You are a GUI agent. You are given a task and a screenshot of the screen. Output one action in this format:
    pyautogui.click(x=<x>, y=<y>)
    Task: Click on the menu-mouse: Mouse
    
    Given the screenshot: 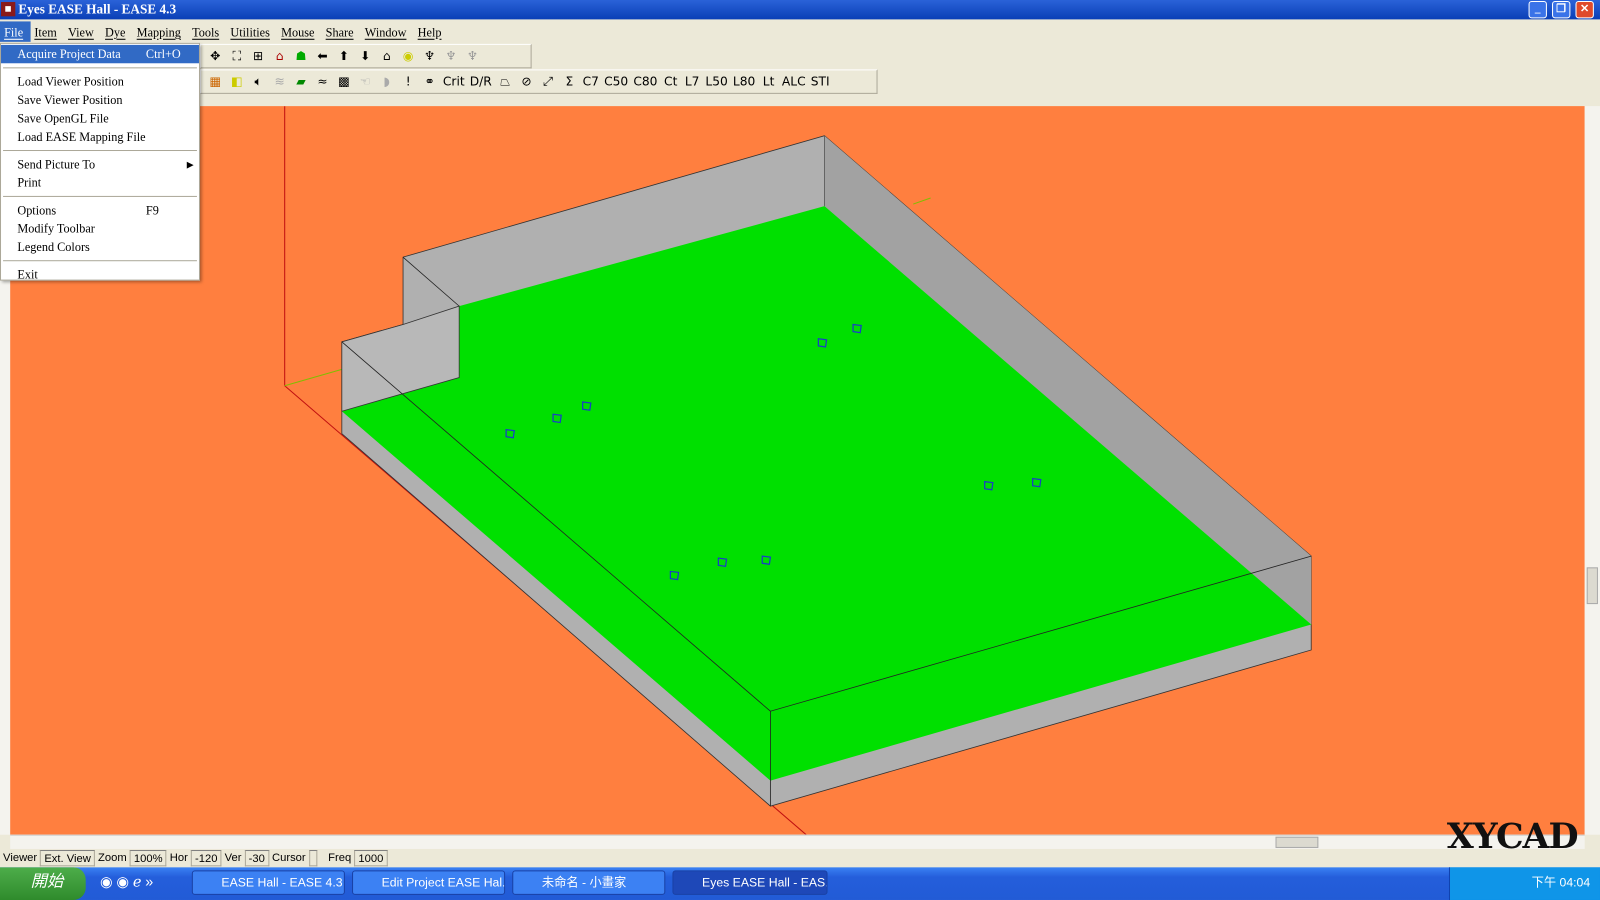 What is the action you would take?
    pyautogui.click(x=299, y=31)
    